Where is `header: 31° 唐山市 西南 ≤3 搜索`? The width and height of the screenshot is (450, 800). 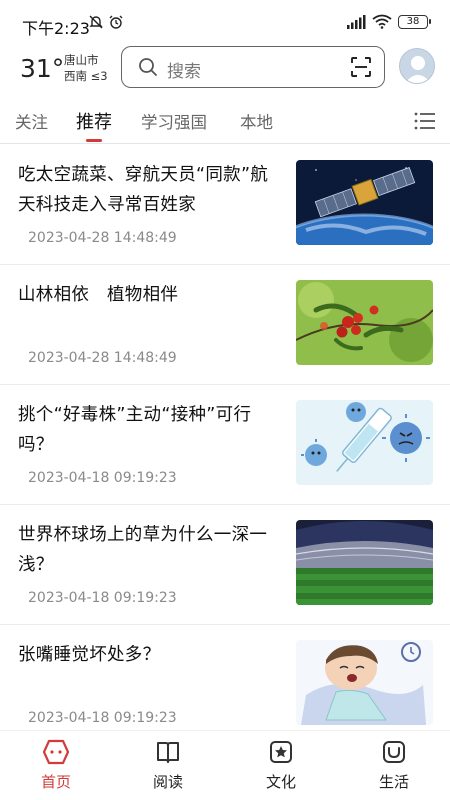
header: 31° 唐山市 西南 ≤3 搜索 is located at coordinates (225, 70).